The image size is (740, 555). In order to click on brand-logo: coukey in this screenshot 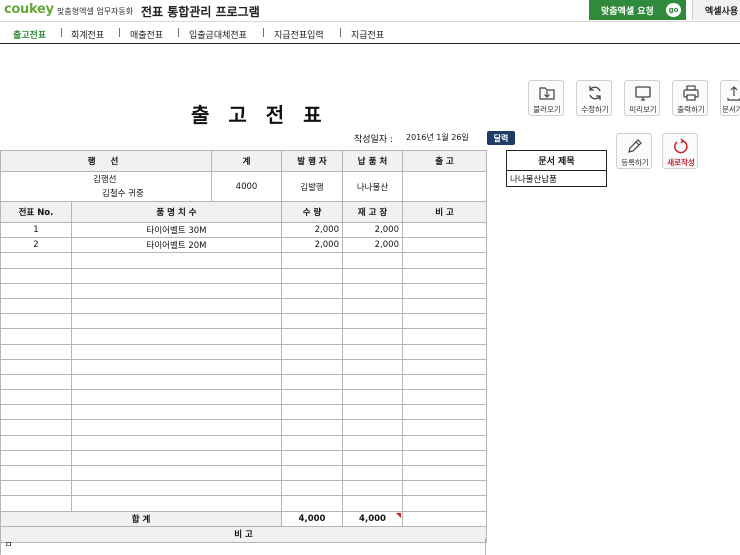, I will do `click(29, 9)`.